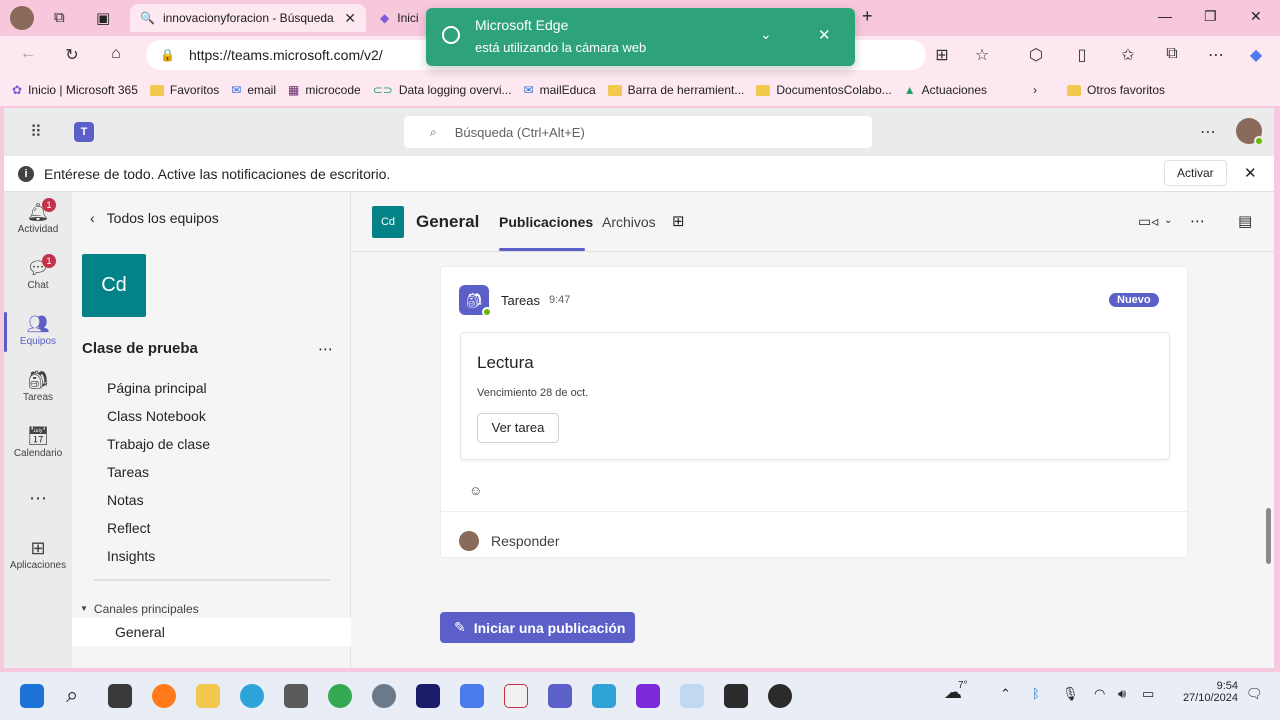 The height and width of the screenshot is (720, 1280). Describe the element at coordinates (475, 490) in the screenshot. I see `add-reaction-icon: ☺` at that location.